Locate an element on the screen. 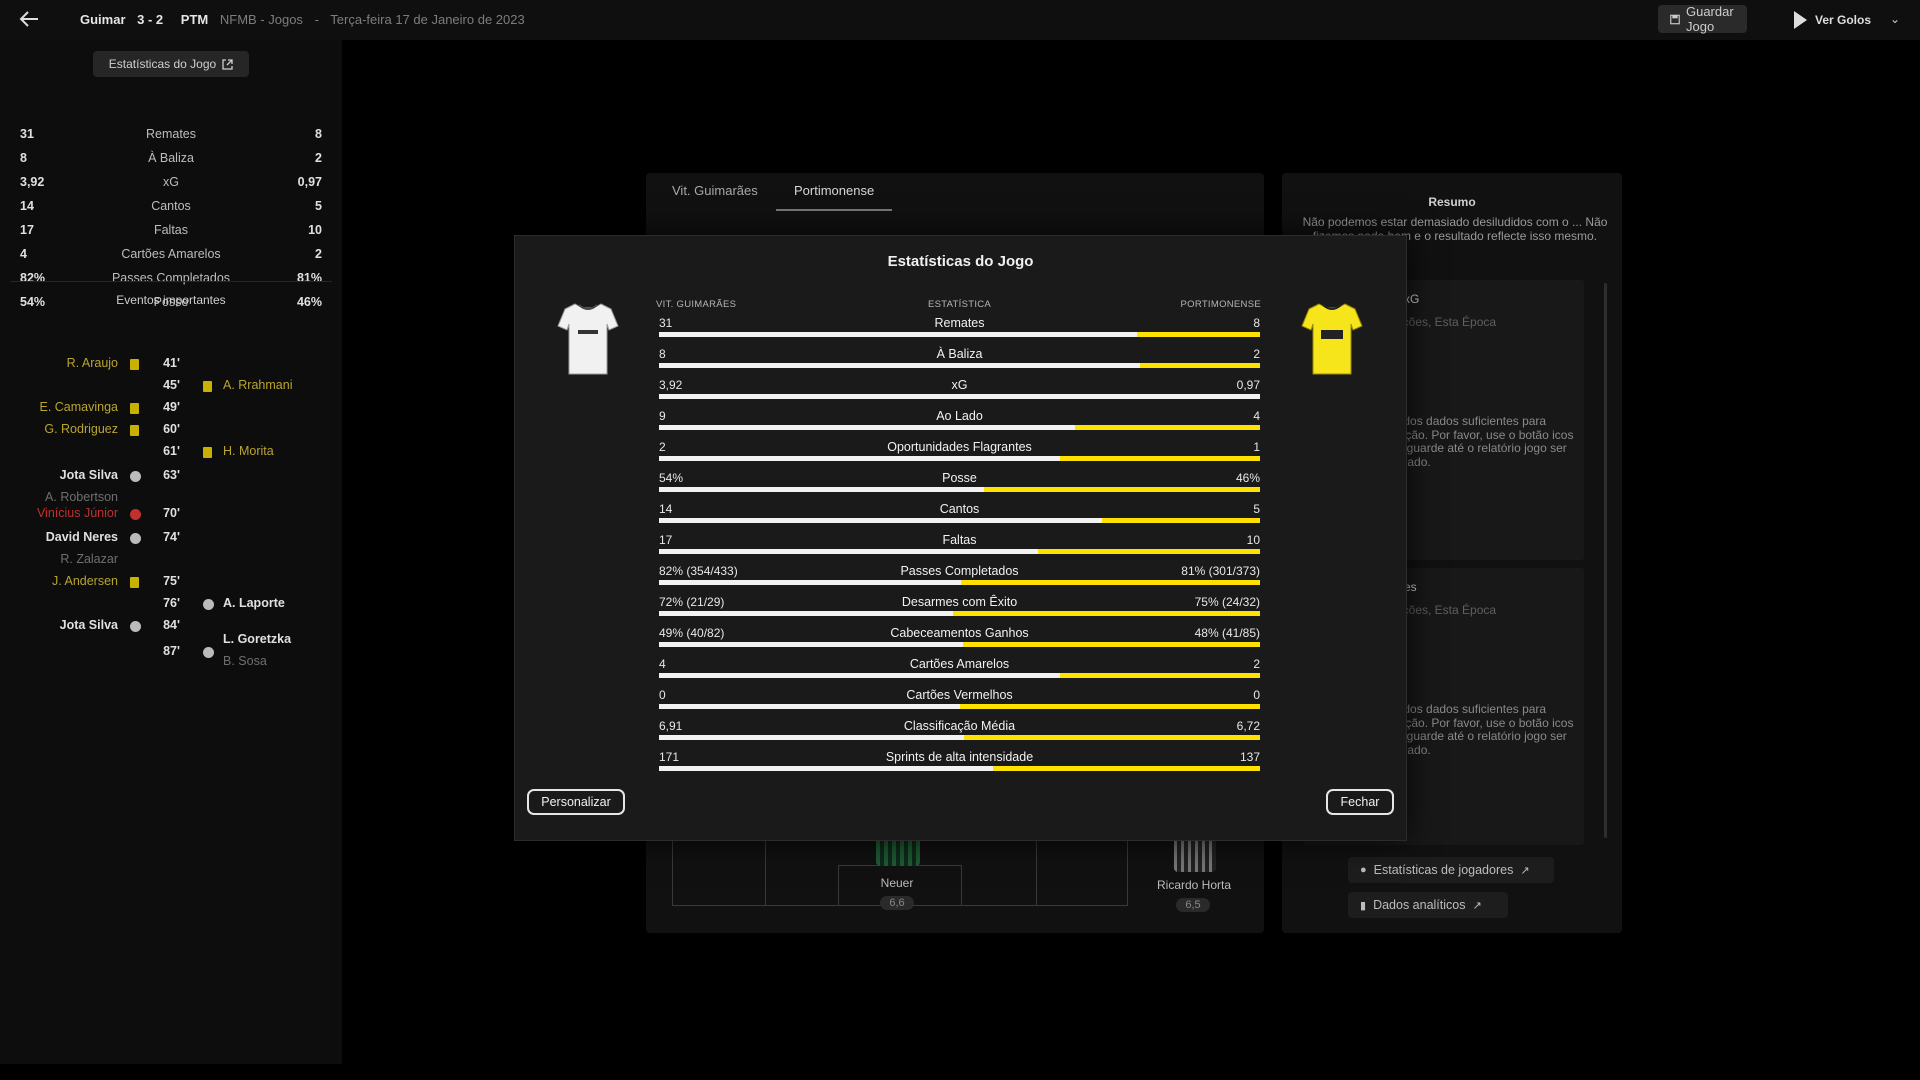  tab-home-team: Vit. Guimarães is located at coordinates (715, 190).